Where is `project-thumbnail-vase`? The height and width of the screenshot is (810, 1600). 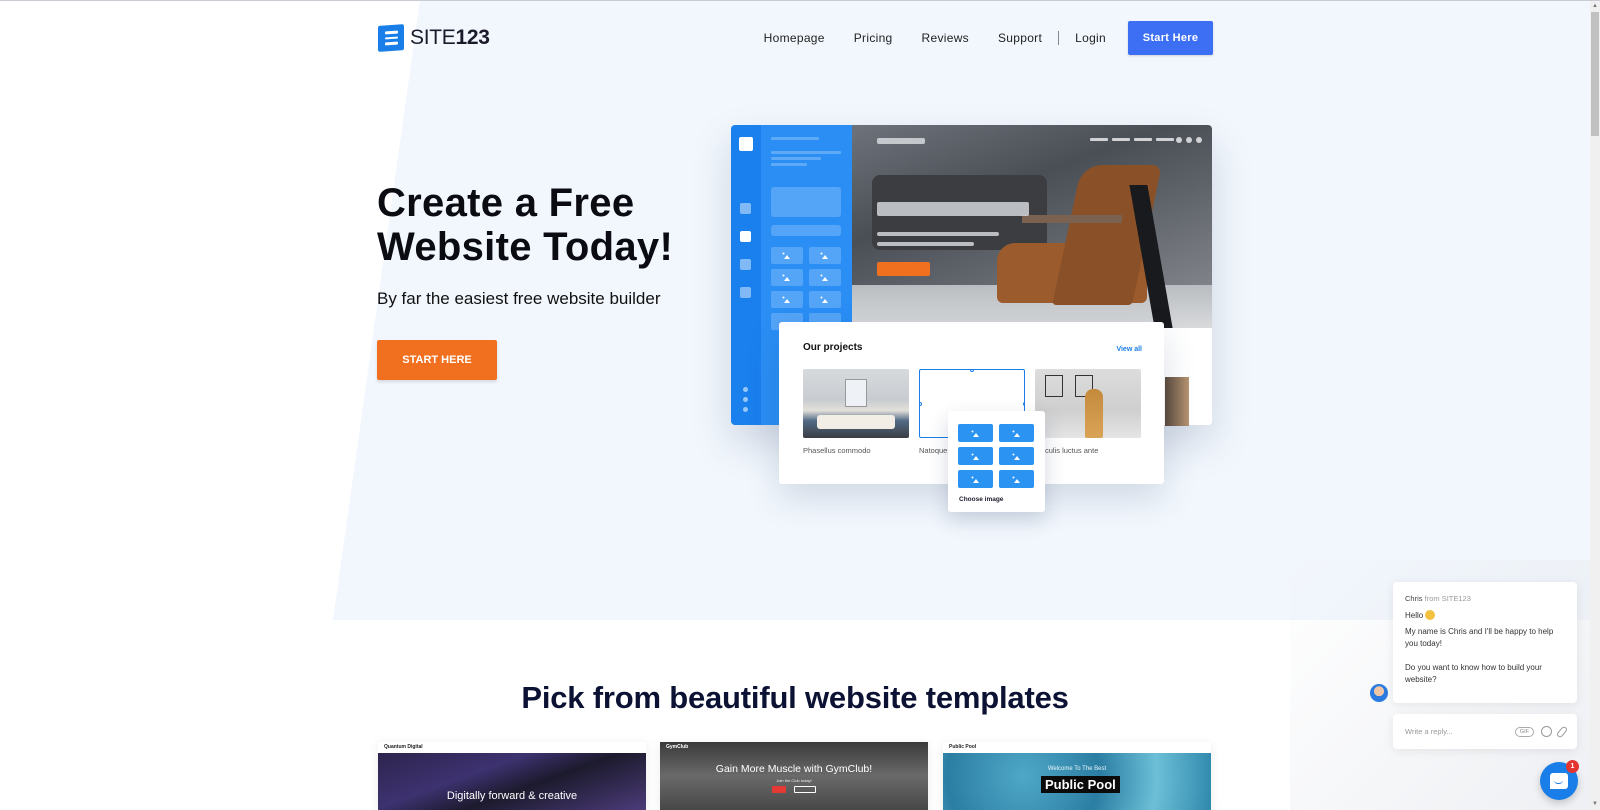
project-thumbnail-vase is located at coordinates (1088, 403).